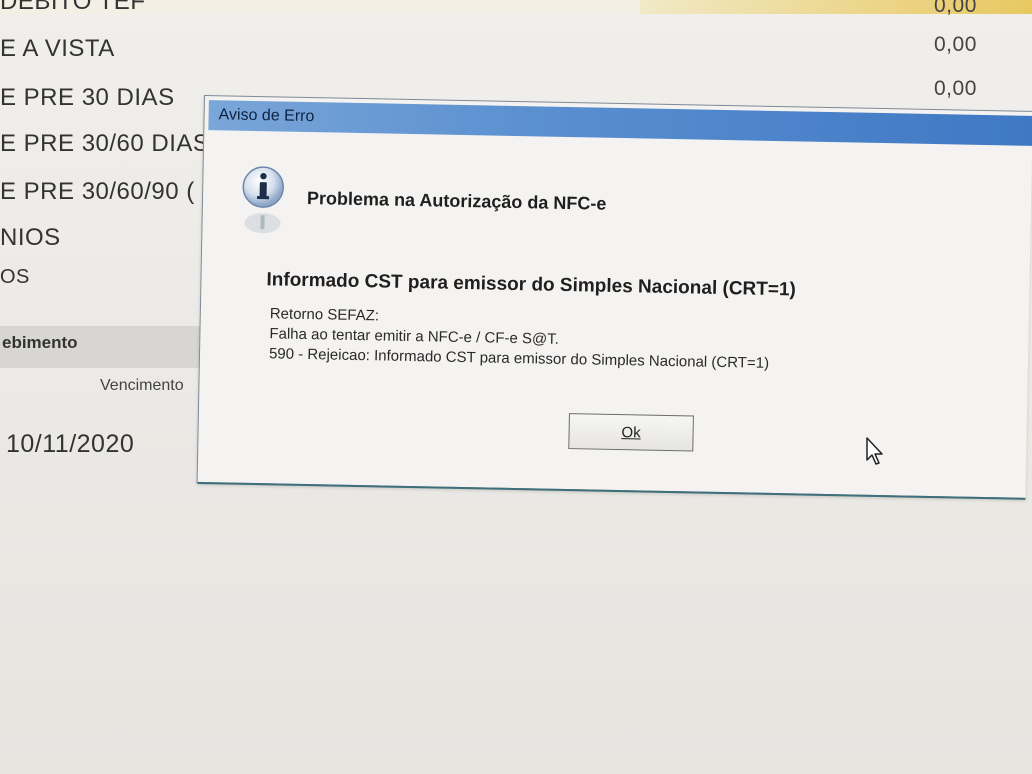 Image resolution: width=1032 pixels, height=774 pixels. What do you see at coordinates (263, 200) in the screenshot?
I see `info-icon` at bounding box center [263, 200].